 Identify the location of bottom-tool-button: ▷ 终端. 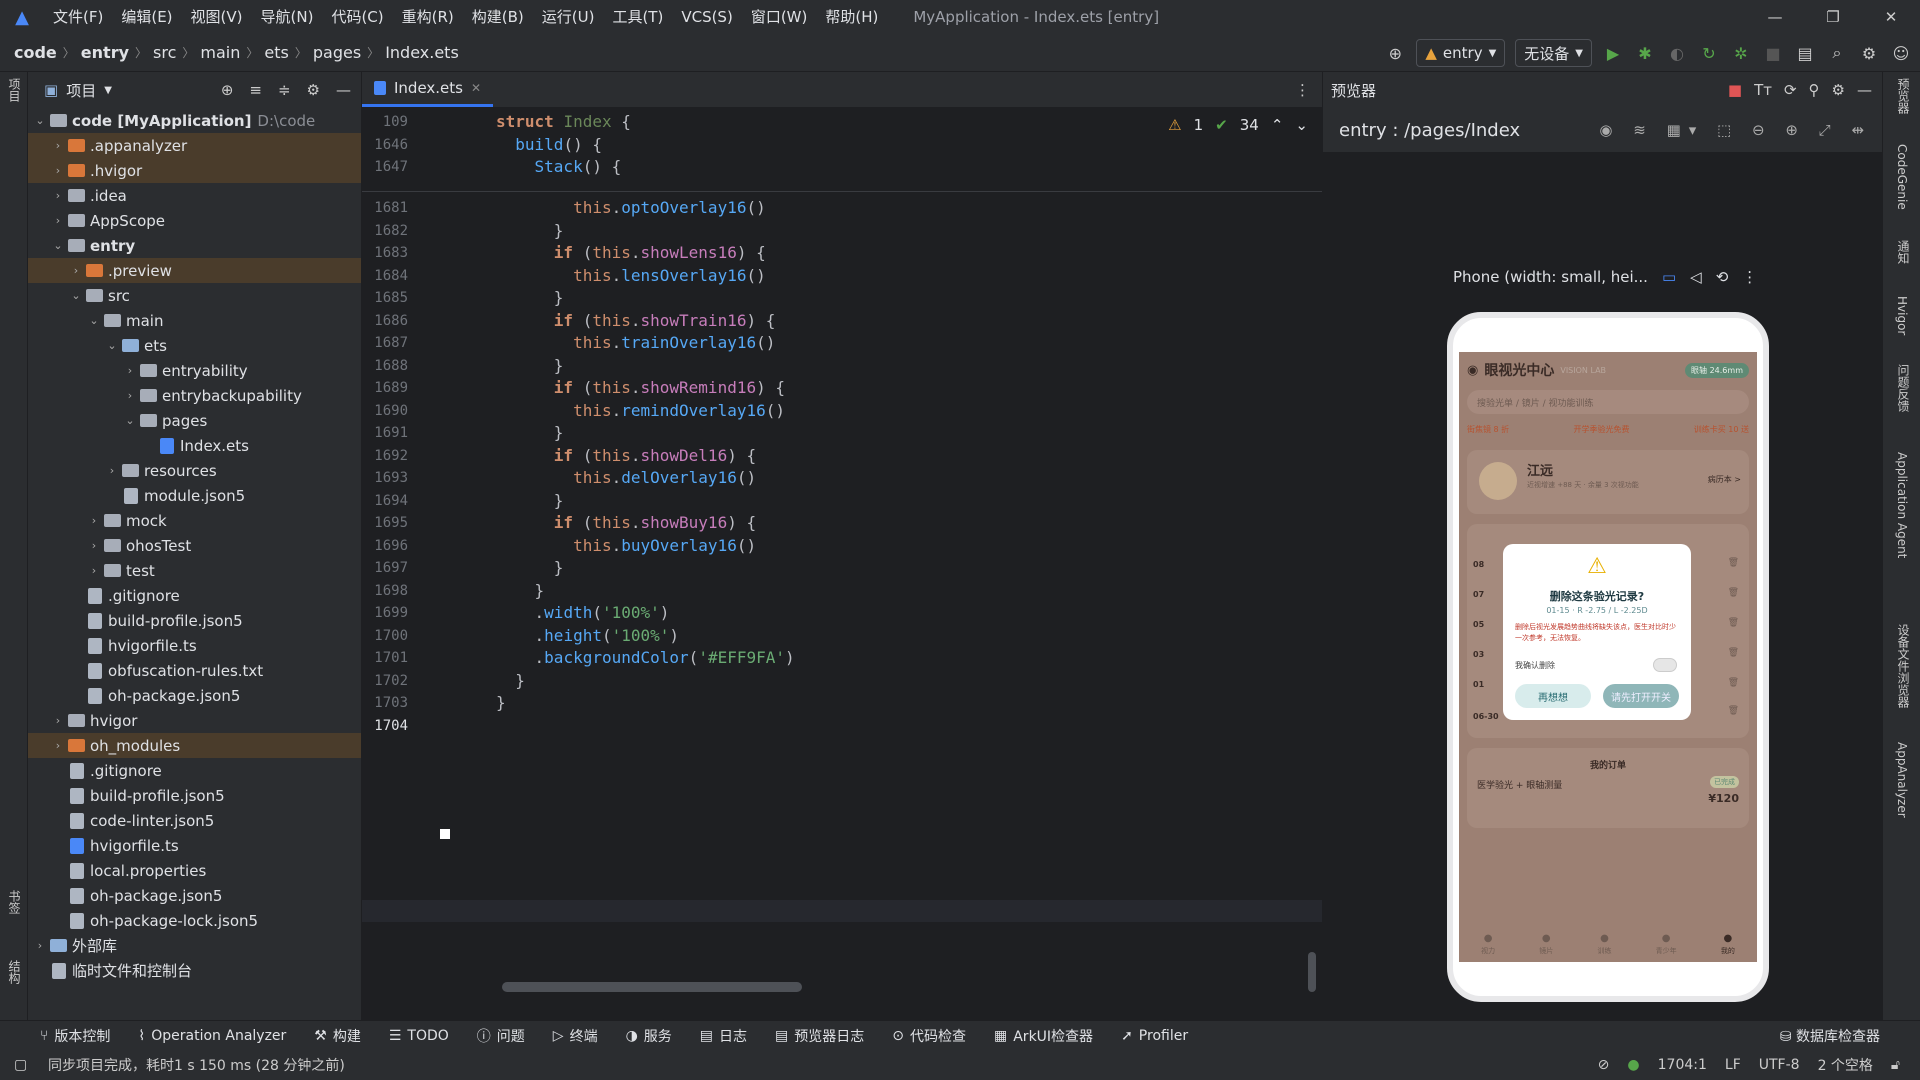
(575, 1036).